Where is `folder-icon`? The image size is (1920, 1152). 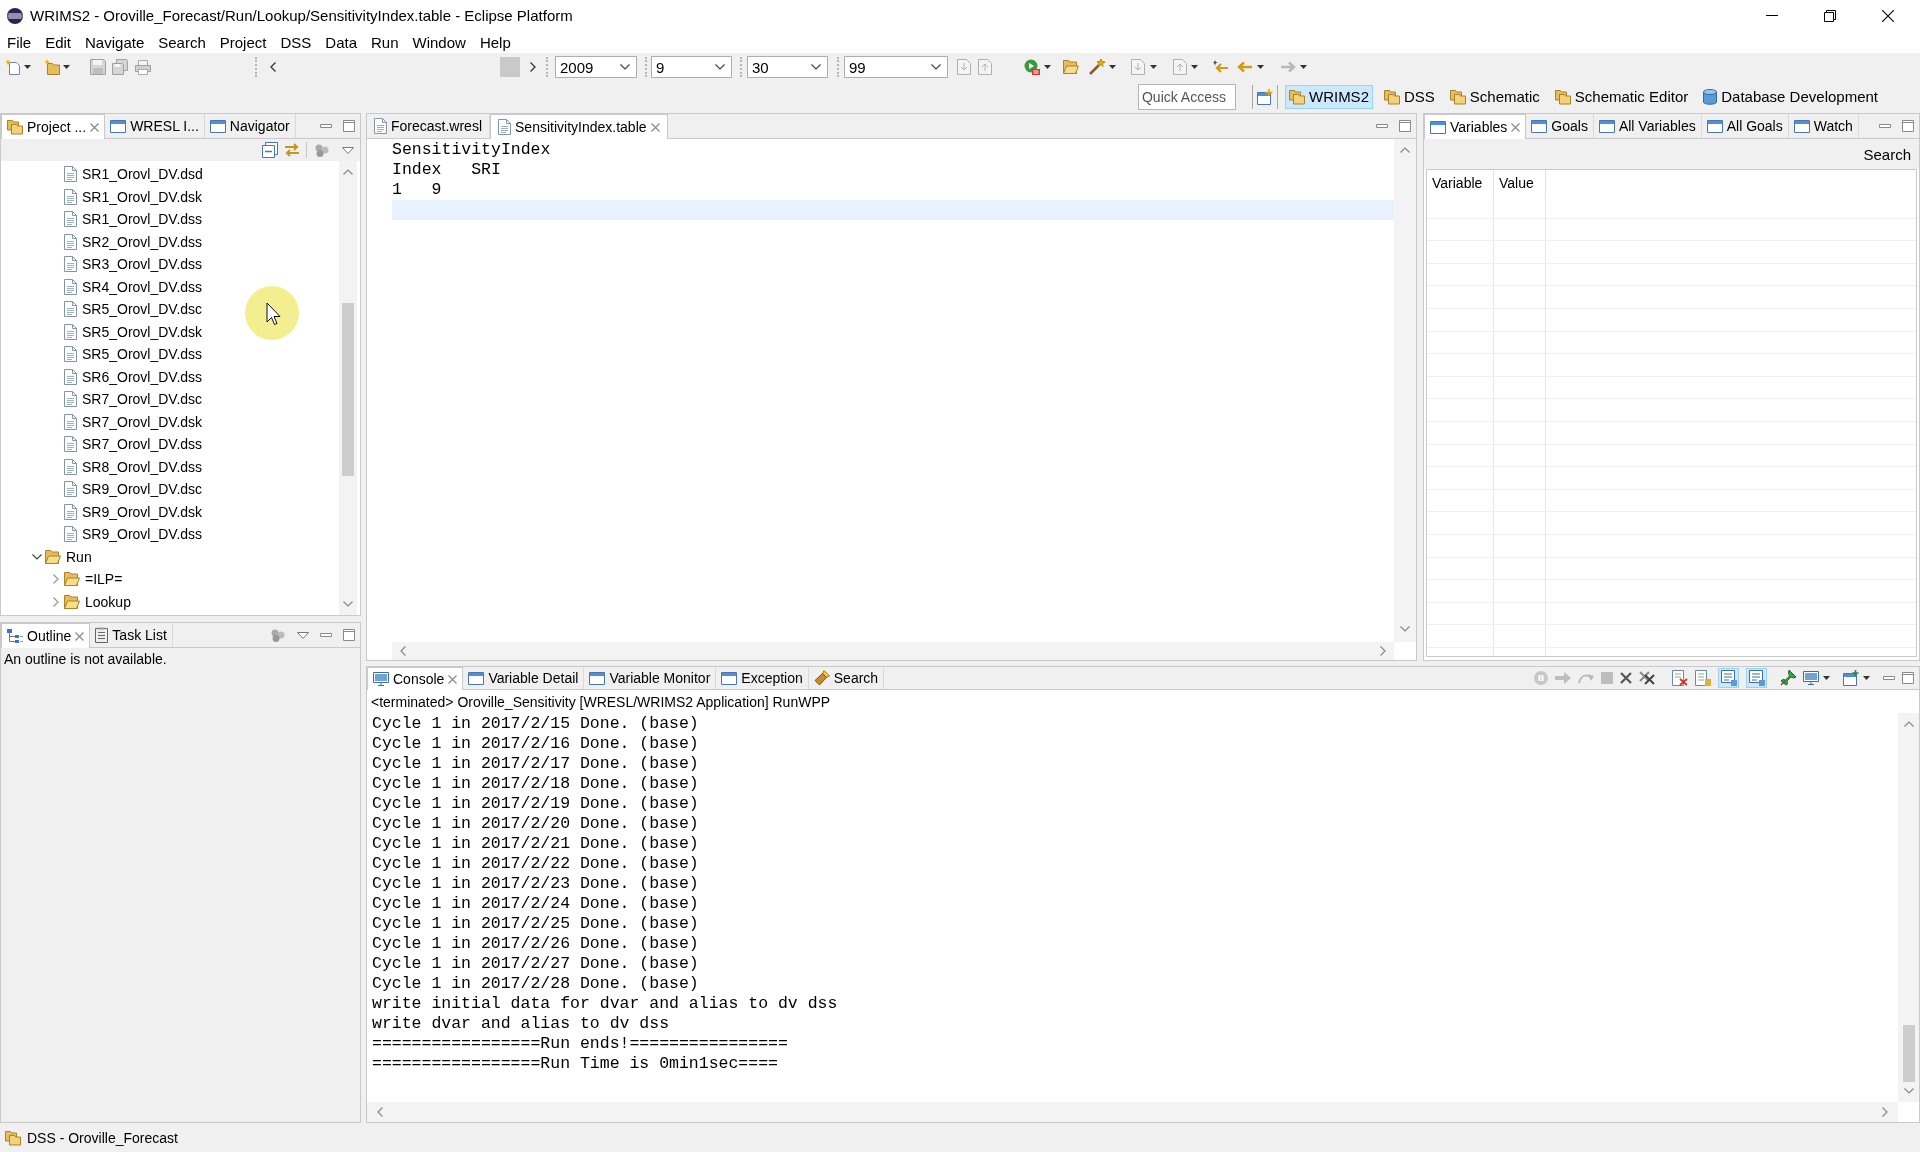
folder-icon is located at coordinates (1071, 67).